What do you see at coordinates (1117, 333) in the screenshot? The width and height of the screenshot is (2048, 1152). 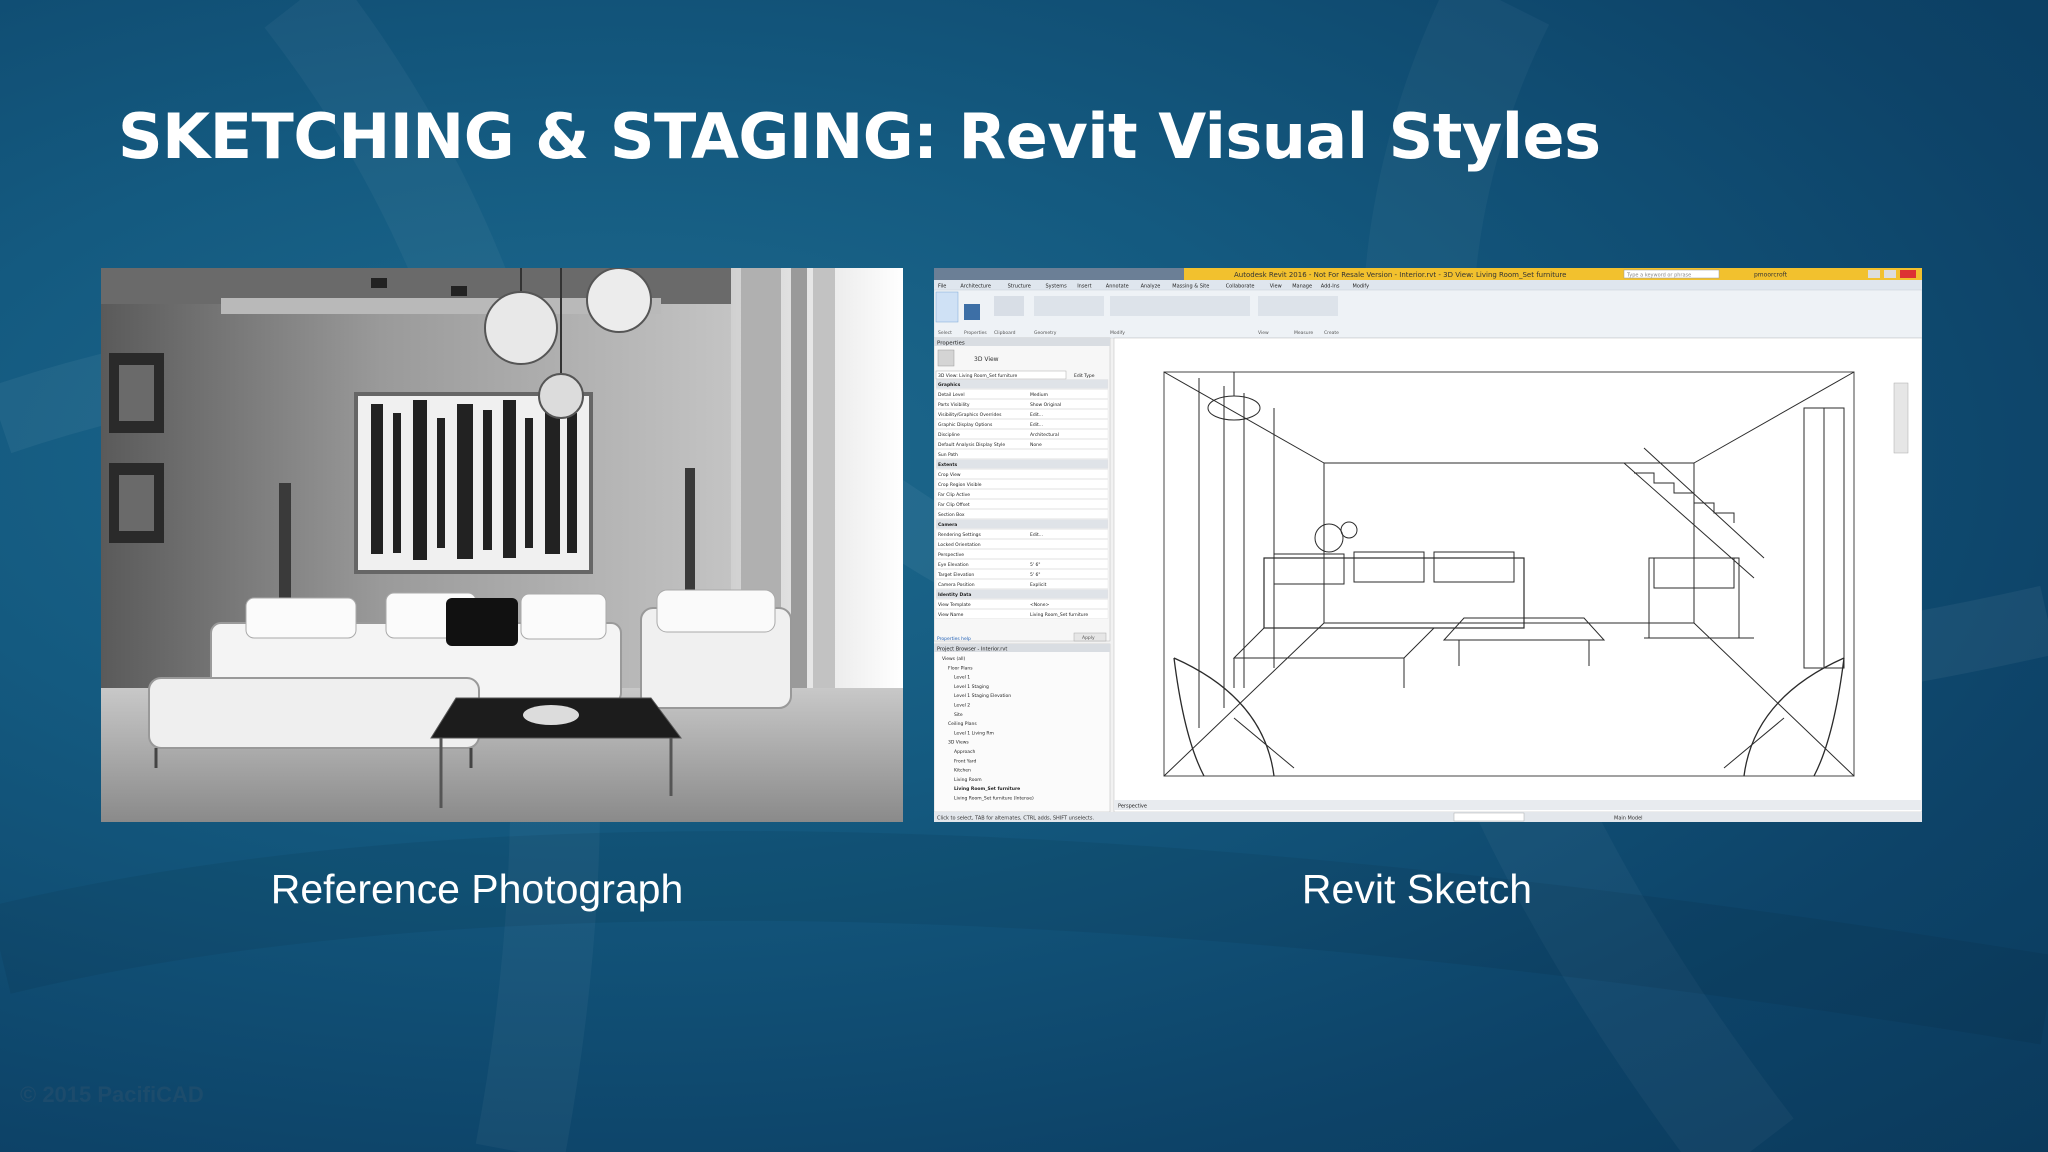 I see `ribbon-group-4: Modify` at bounding box center [1117, 333].